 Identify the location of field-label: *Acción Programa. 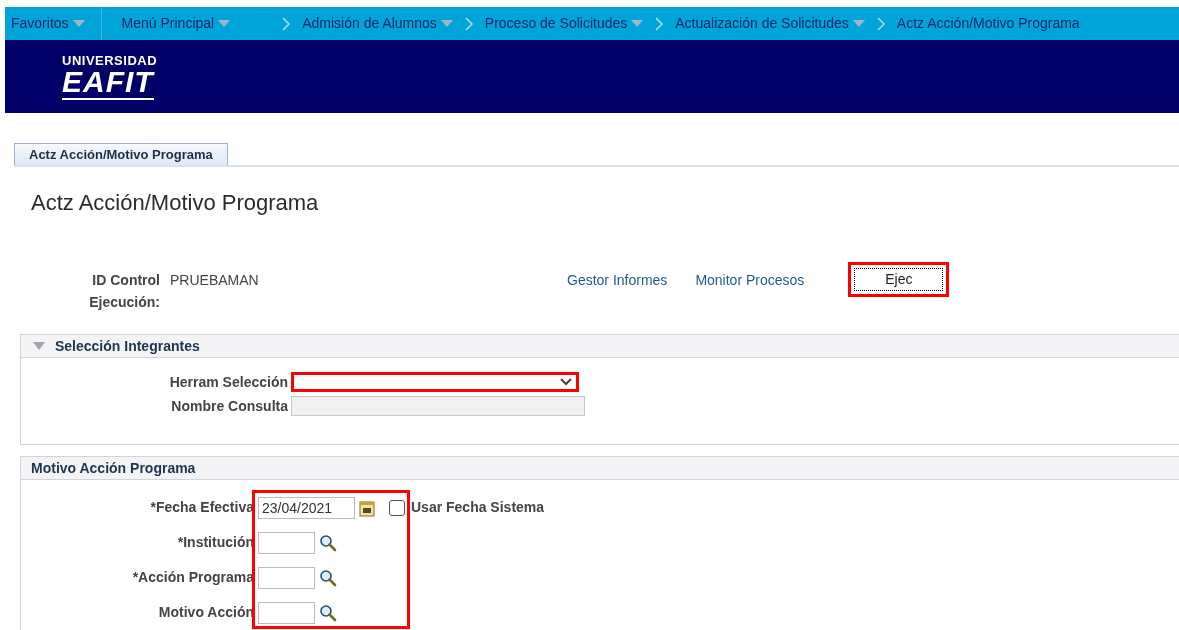
(192, 577).